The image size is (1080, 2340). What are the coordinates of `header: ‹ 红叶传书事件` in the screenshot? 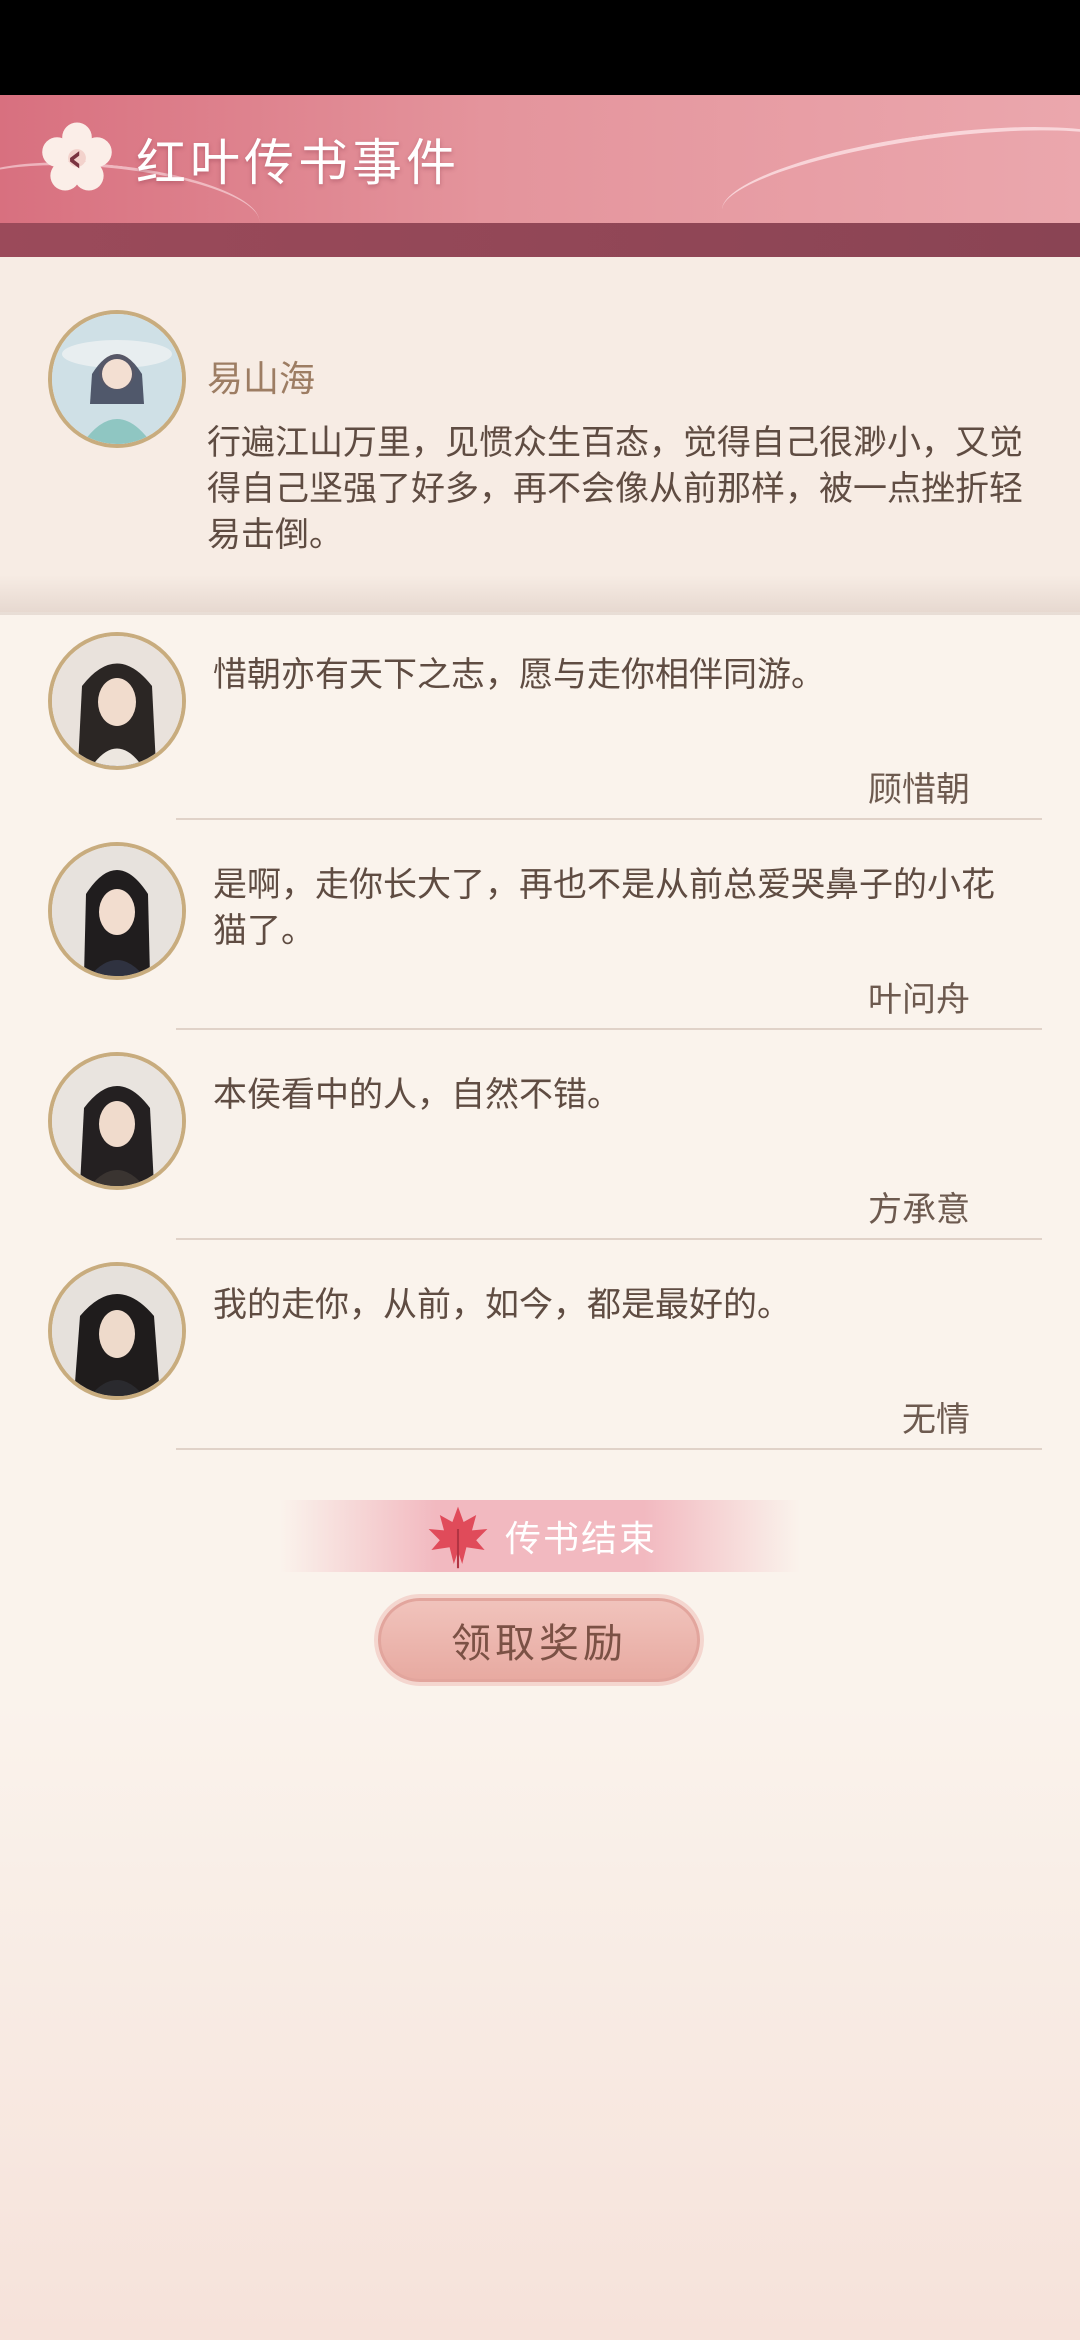 It's located at (540, 176).